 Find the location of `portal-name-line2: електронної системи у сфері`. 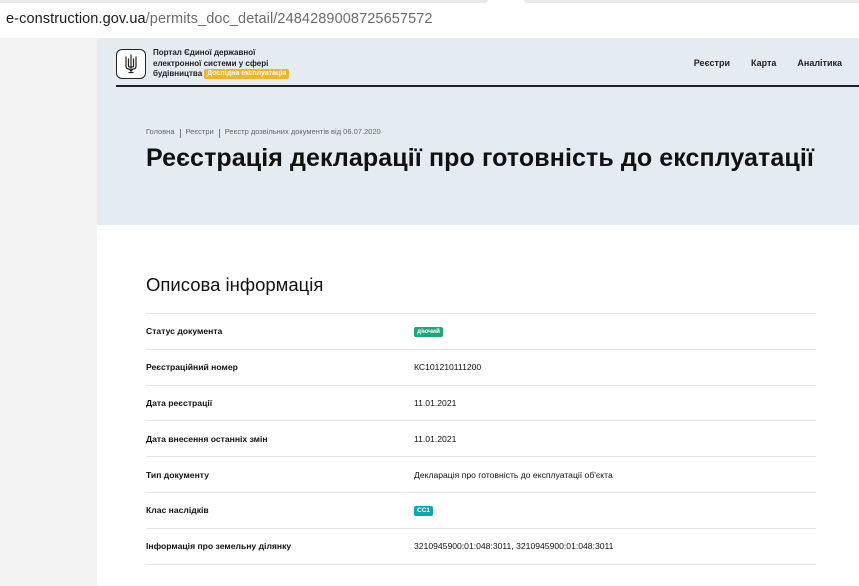

portal-name-line2: електронної системи у сфері is located at coordinates (211, 63).